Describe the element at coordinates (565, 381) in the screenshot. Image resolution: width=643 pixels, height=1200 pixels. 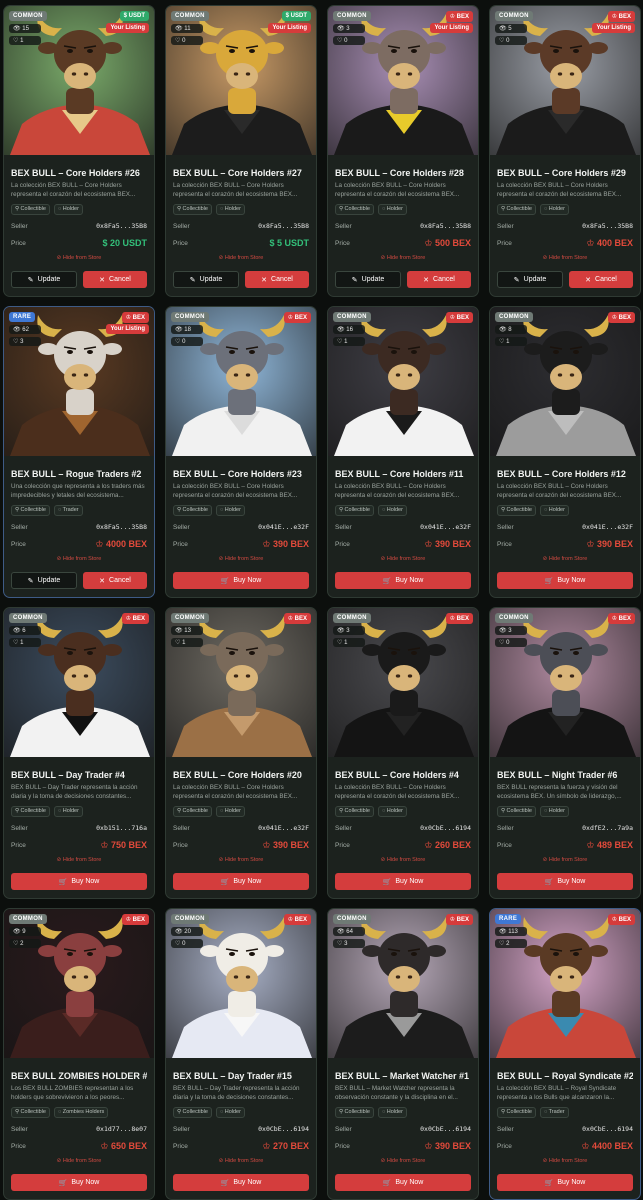
I see `nft-image: COMMON ♔ BEX 👁 8 ♡ 1` at that location.